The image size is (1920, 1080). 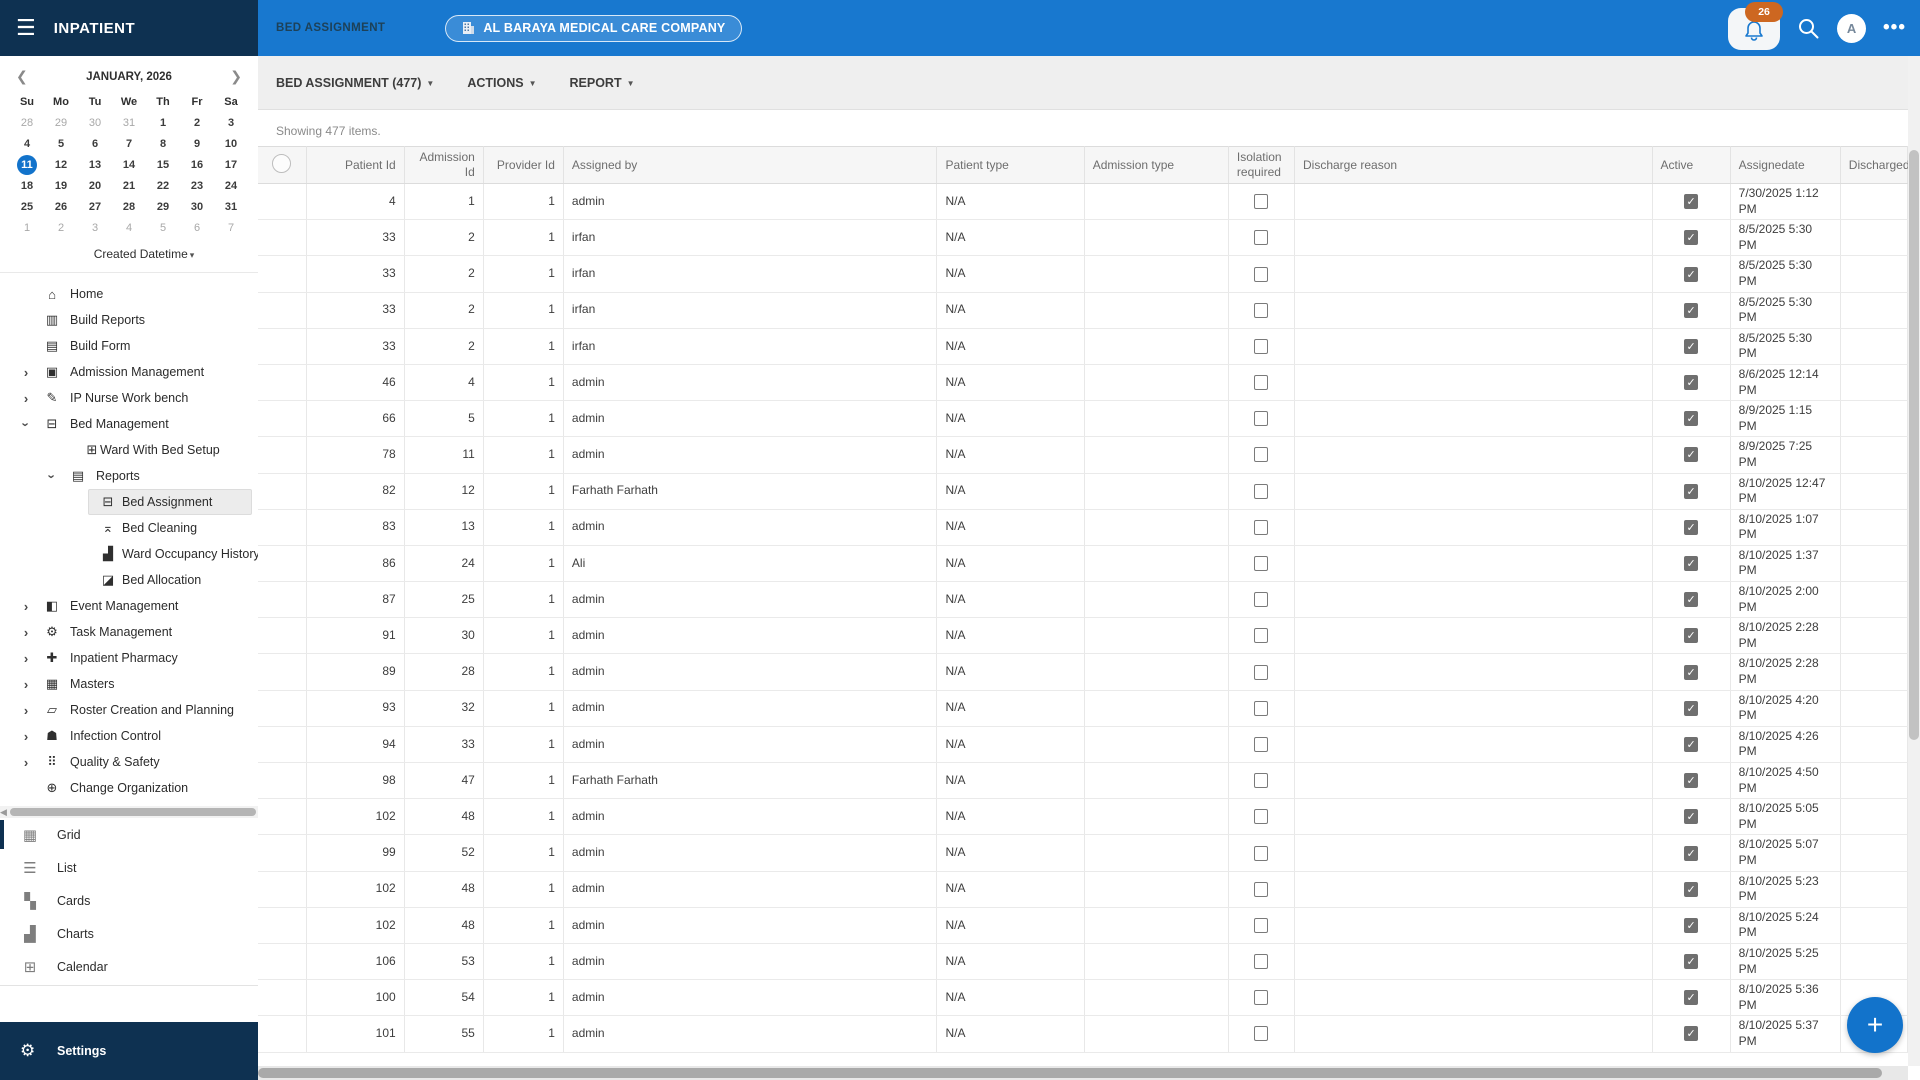 I want to click on calendar-day: 2, so click(x=61, y=227).